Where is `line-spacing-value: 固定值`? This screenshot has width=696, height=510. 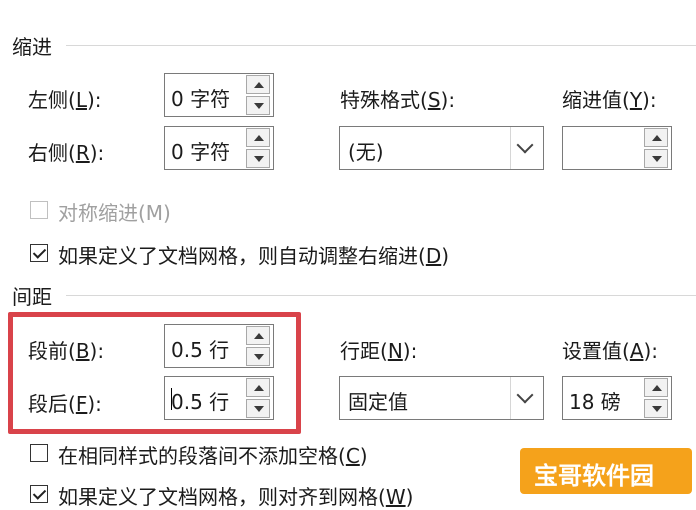
line-spacing-value: 固定值 is located at coordinates (378, 402).